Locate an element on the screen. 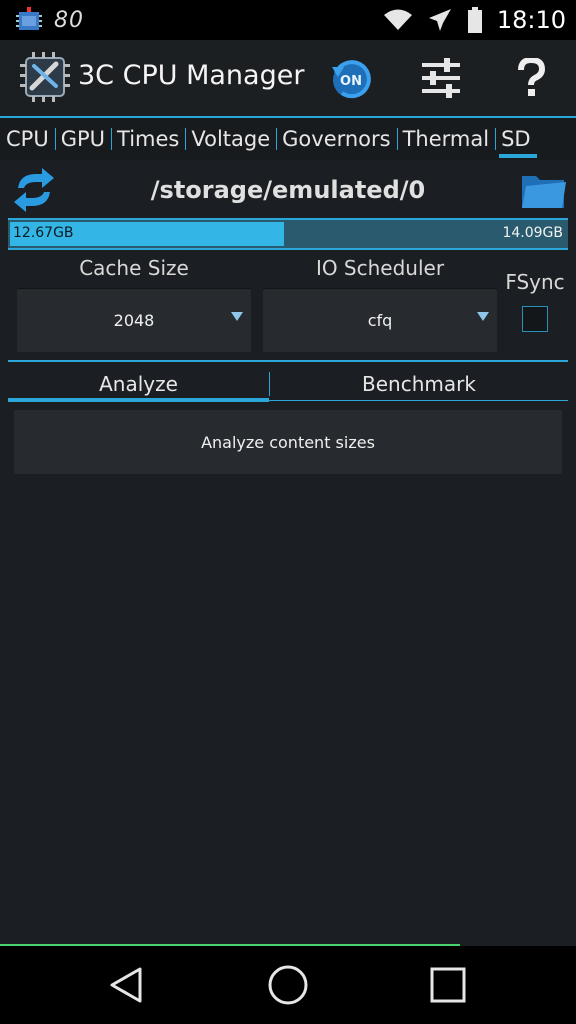 The height and width of the screenshot is (1024, 576). home-button is located at coordinates (288, 985).